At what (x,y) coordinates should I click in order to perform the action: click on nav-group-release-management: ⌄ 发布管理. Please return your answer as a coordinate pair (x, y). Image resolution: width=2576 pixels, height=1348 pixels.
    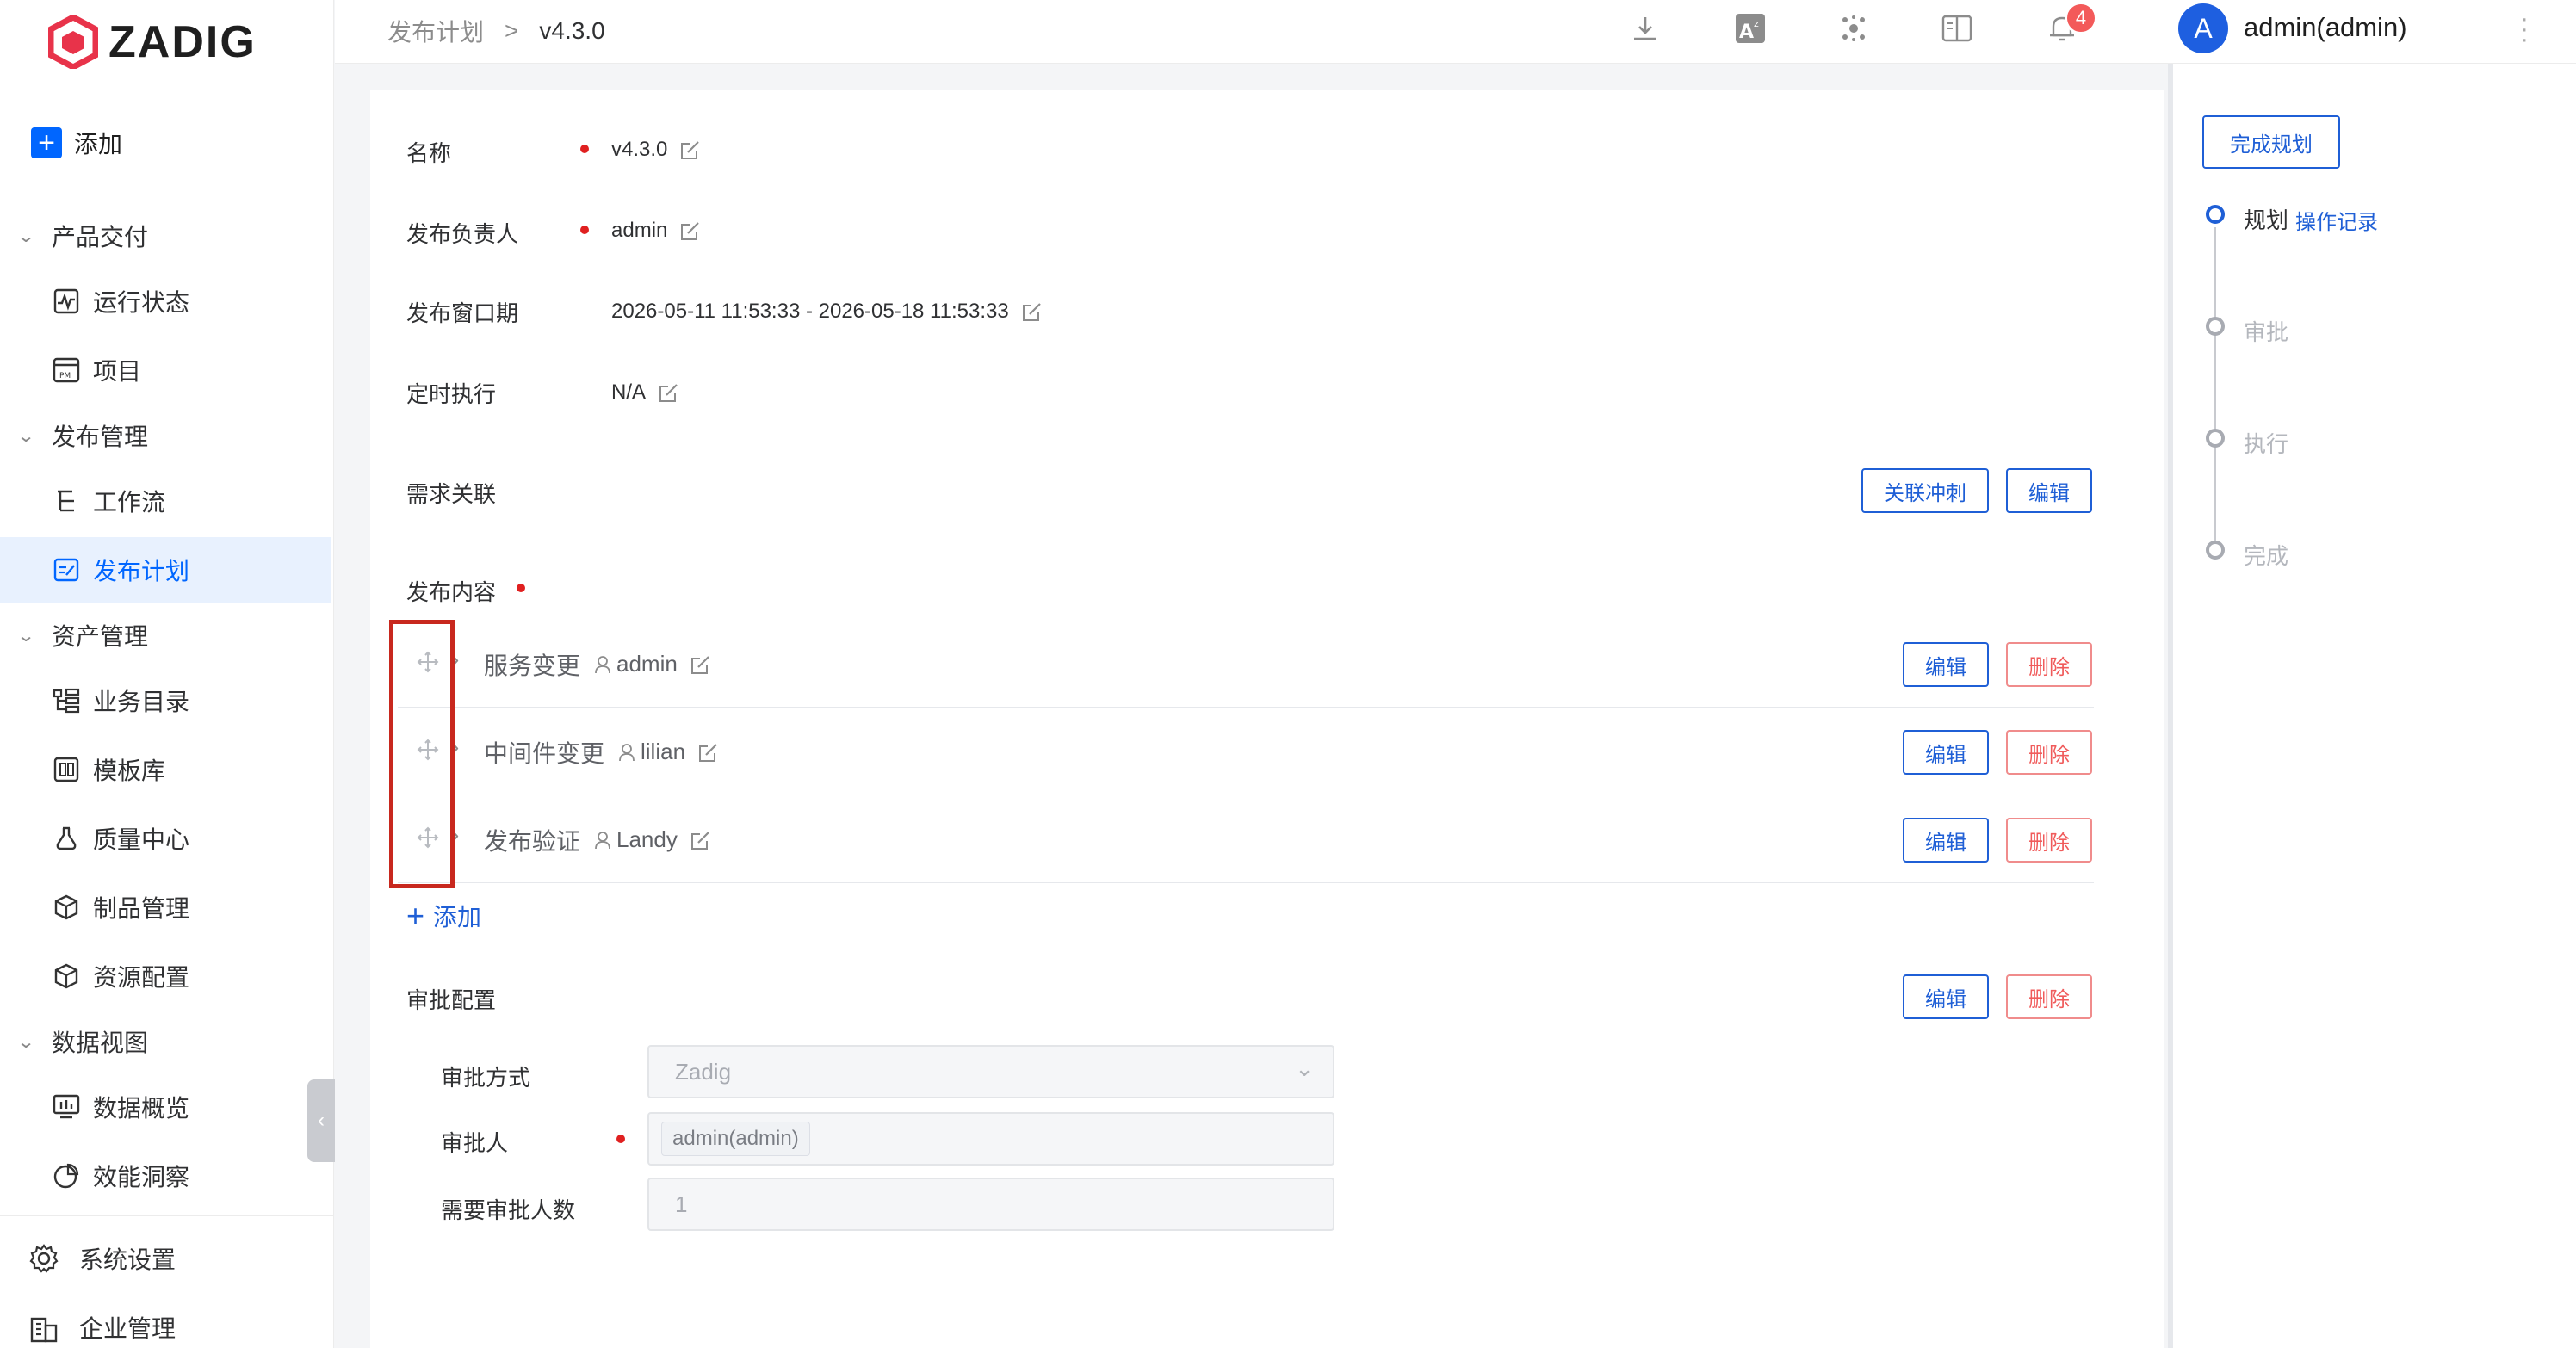
    Looking at the image, I should click on (167, 435).